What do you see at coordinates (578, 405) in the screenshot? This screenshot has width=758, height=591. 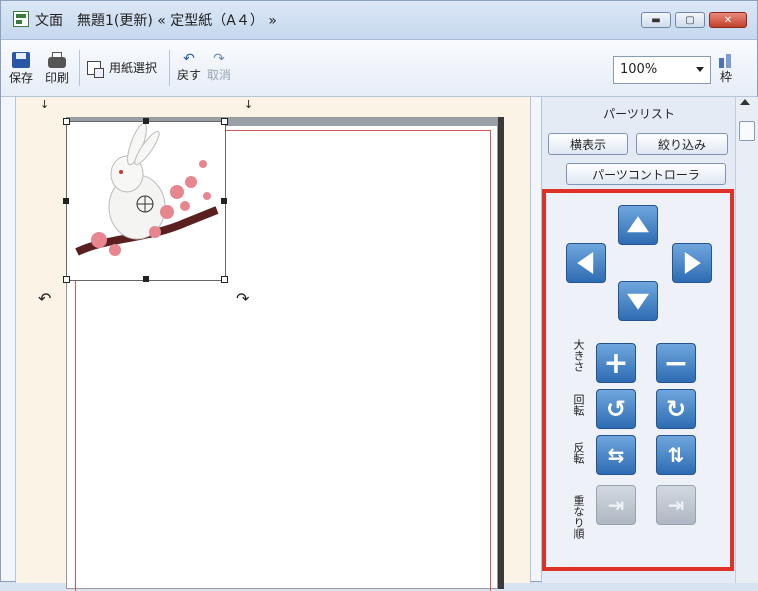 I see `rotate-label: 回転` at bounding box center [578, 405].